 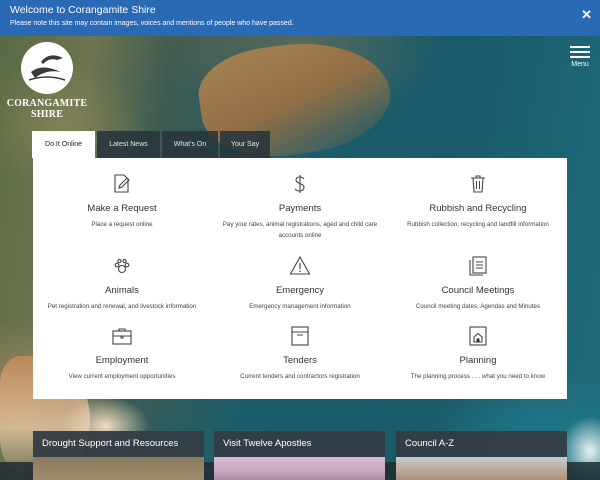 I want to click on tile-title: Drought Support and Resources, so click(x=118, y=444).